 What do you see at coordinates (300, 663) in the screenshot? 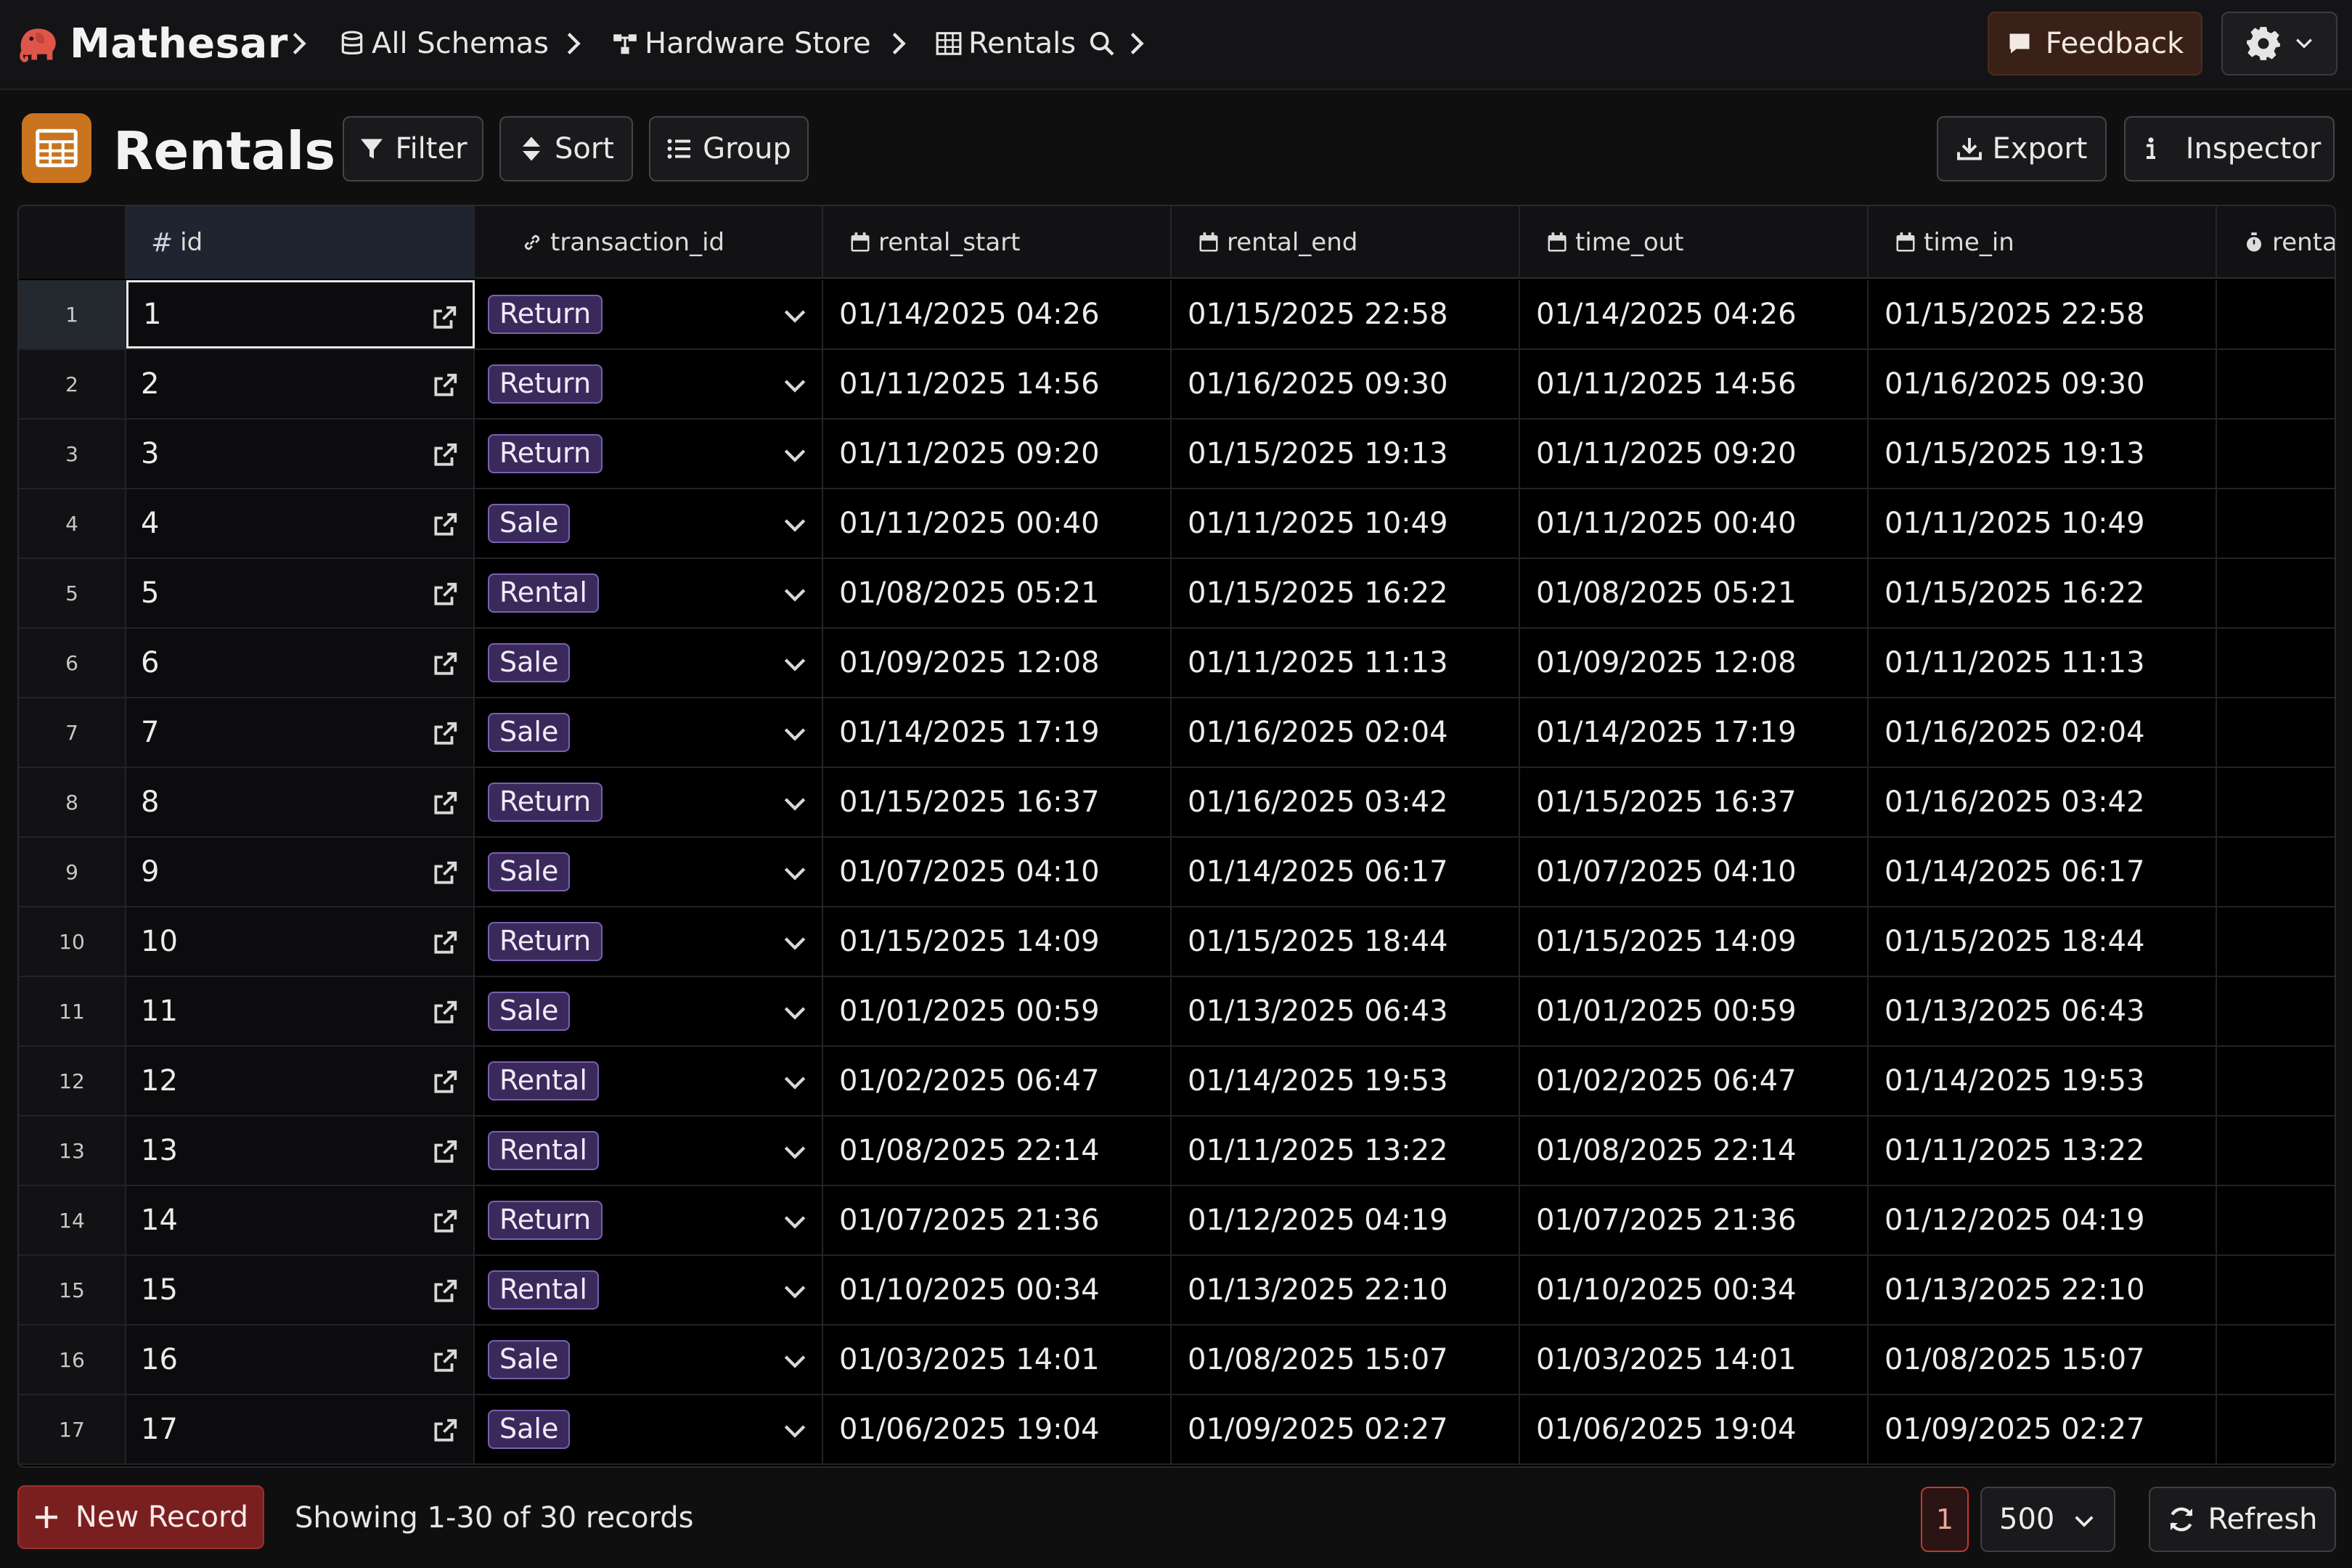
I see `id-cell: 6` at bounding box center [300, 663].